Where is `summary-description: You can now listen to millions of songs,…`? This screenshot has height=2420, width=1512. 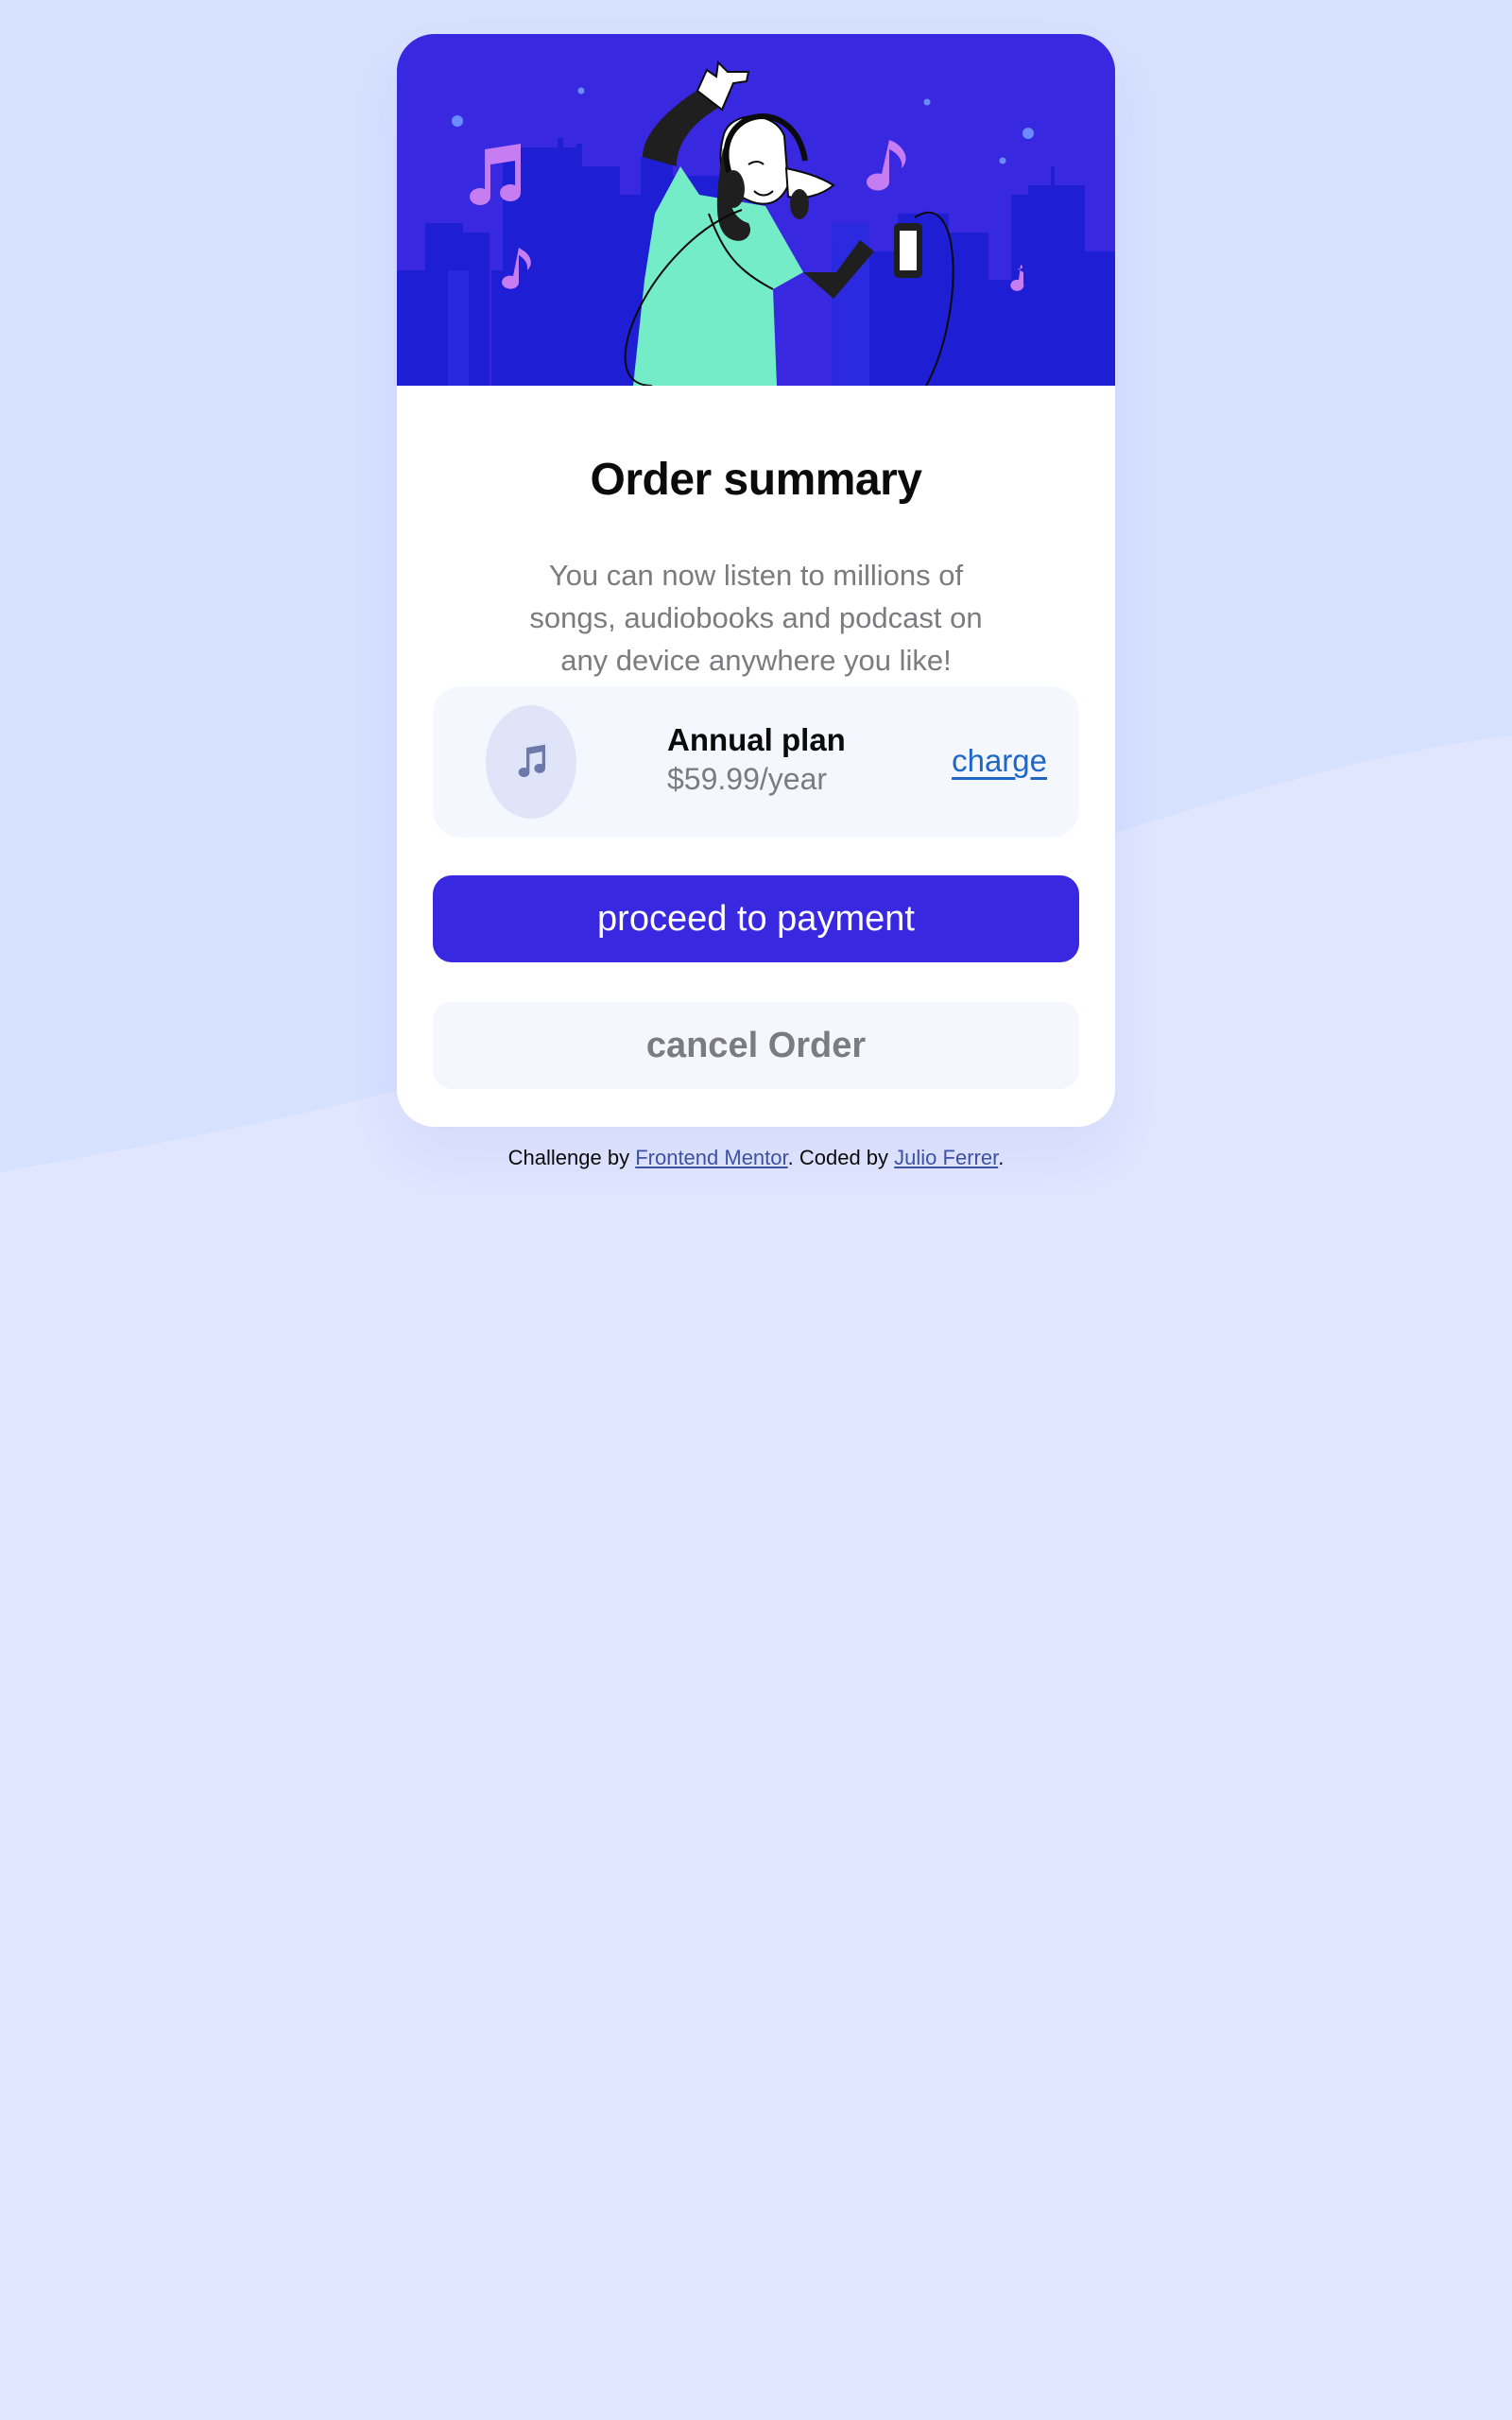
summary-description: You can now listen to millions of songs,… is located at coordinates (756, 618).